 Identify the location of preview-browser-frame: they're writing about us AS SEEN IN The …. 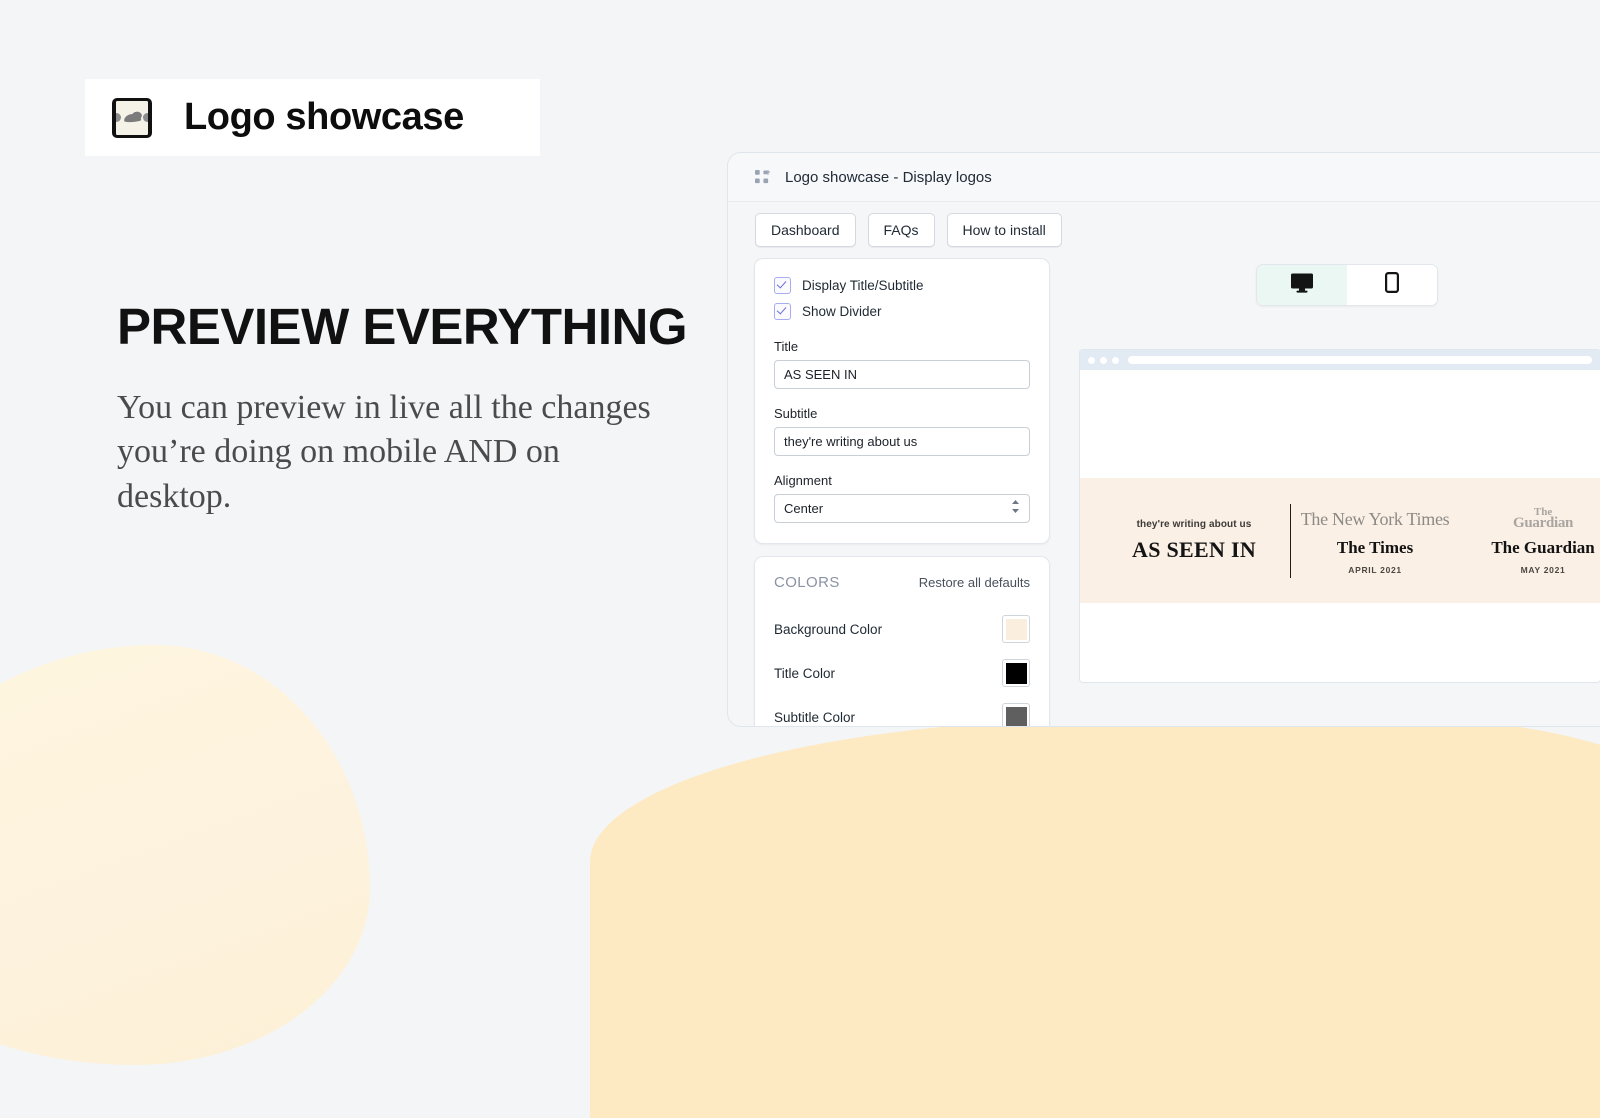
(1340, 516).